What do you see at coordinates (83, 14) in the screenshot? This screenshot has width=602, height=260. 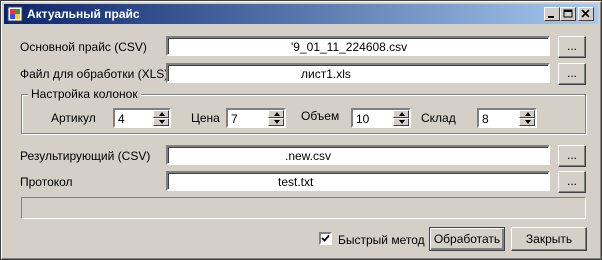 I see `window-title: Актуальный прайс` at bounding box center [83, 14].